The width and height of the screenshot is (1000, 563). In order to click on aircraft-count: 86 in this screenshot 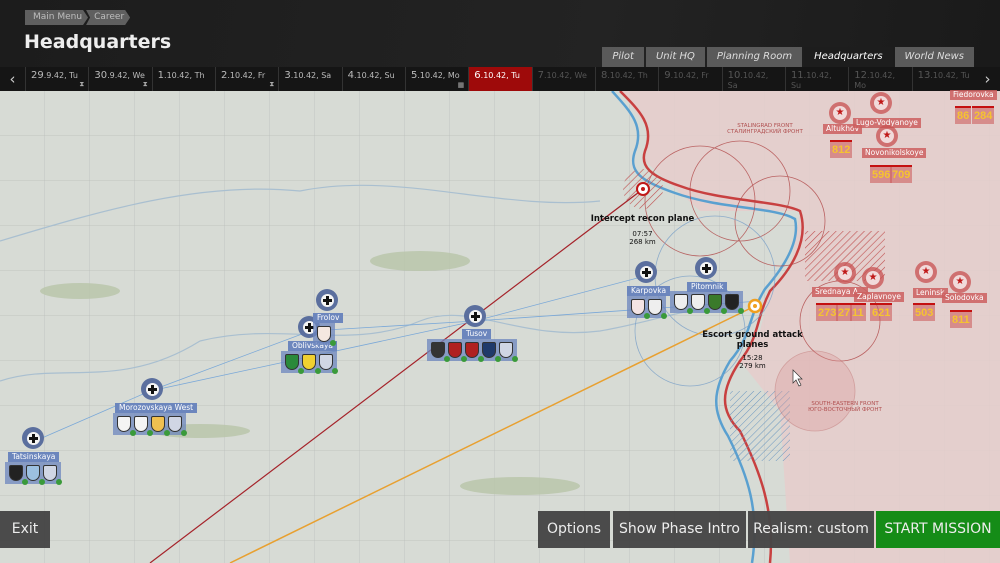, I will do `click(963, 115)`.